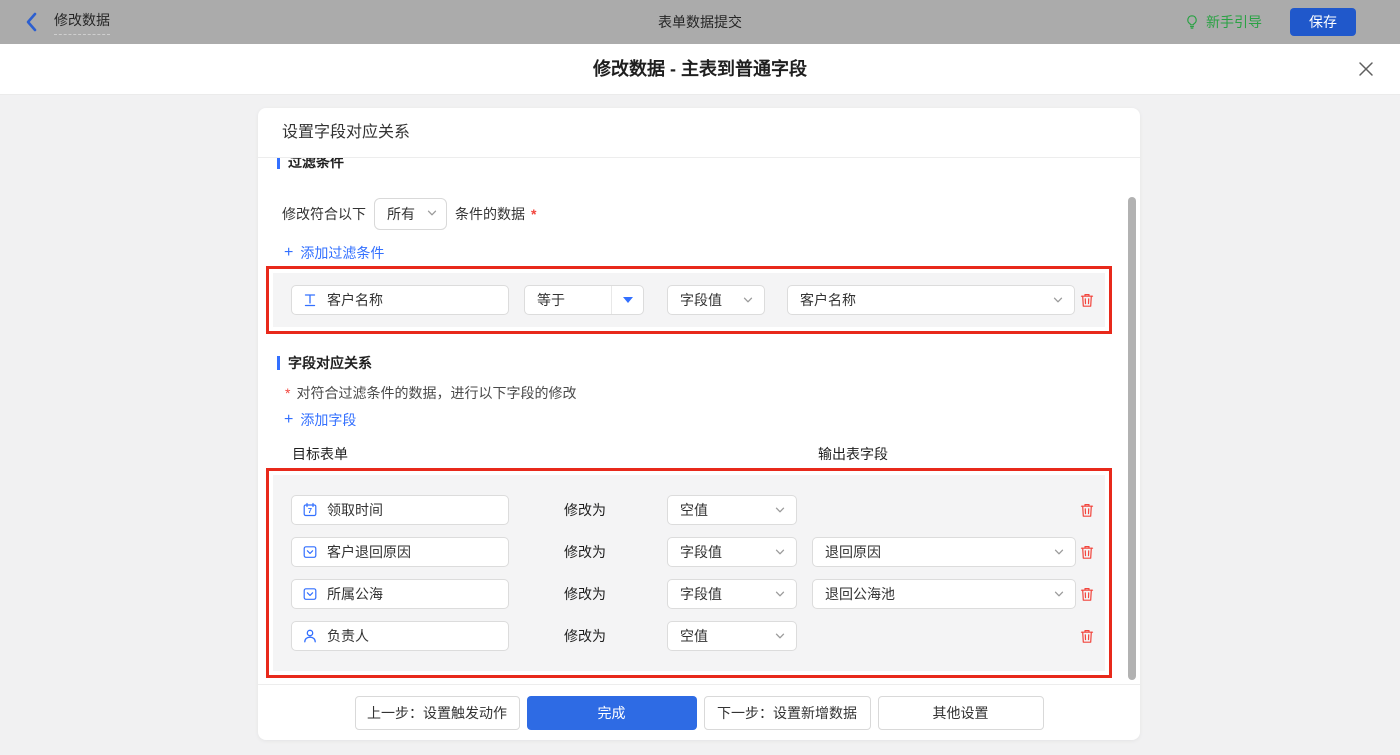 The width and height of the screenshot is (1400, 755). I want to click on target-field-input: 客户退回原因, so click(400, 552).